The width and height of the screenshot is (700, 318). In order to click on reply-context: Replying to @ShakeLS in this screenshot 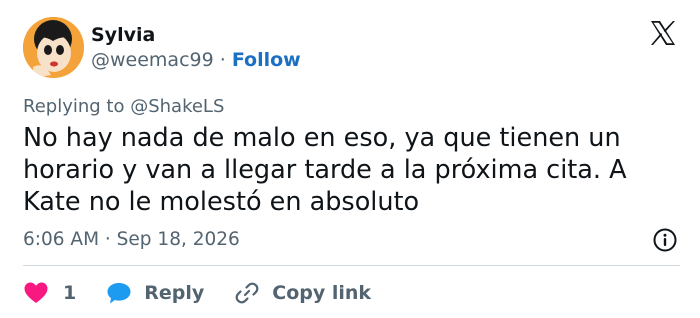, I will do `click(124, 106)`.